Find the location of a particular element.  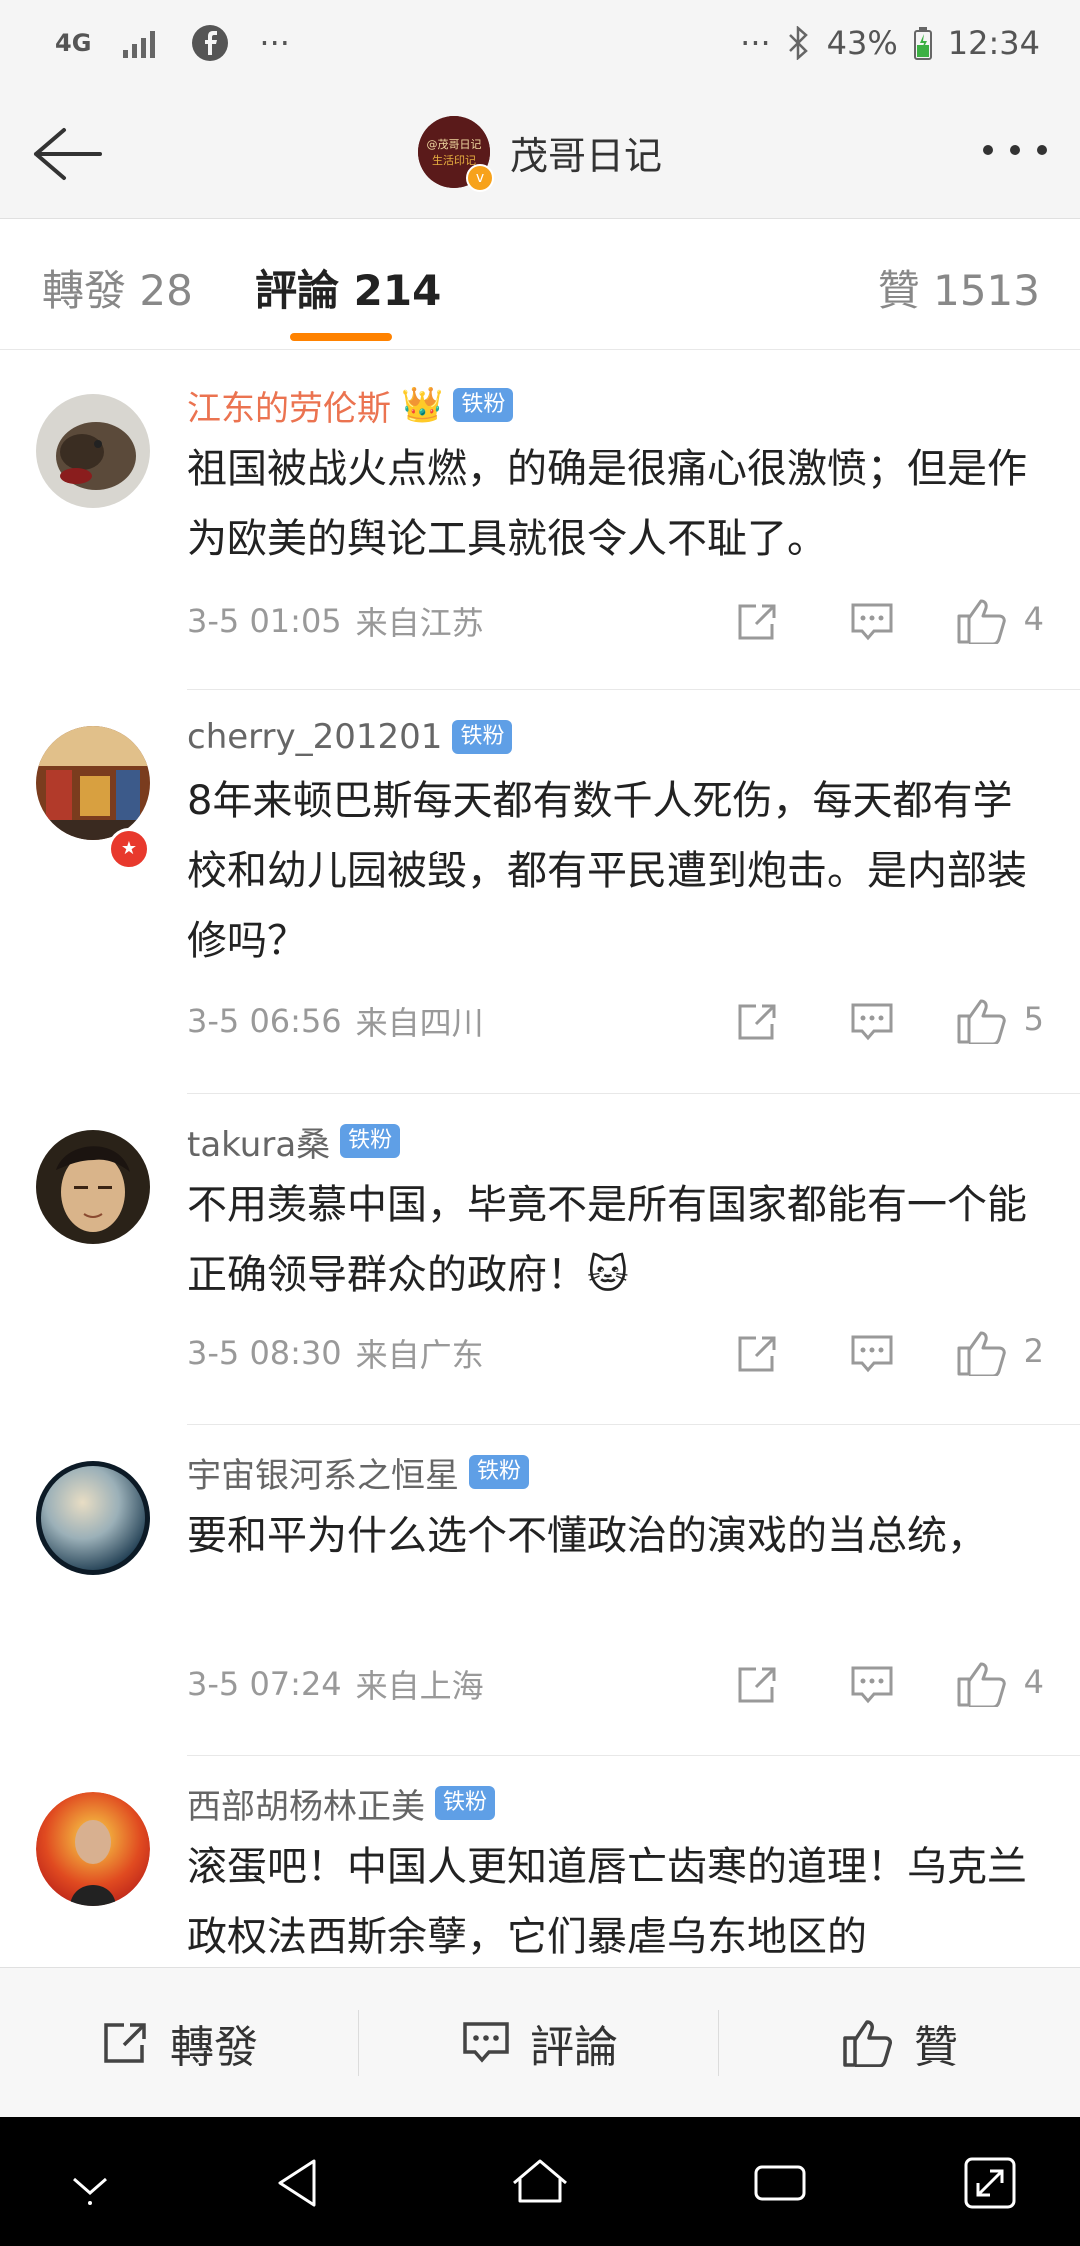

repost-button: 轉發 is located at coordinates (180, 2043).